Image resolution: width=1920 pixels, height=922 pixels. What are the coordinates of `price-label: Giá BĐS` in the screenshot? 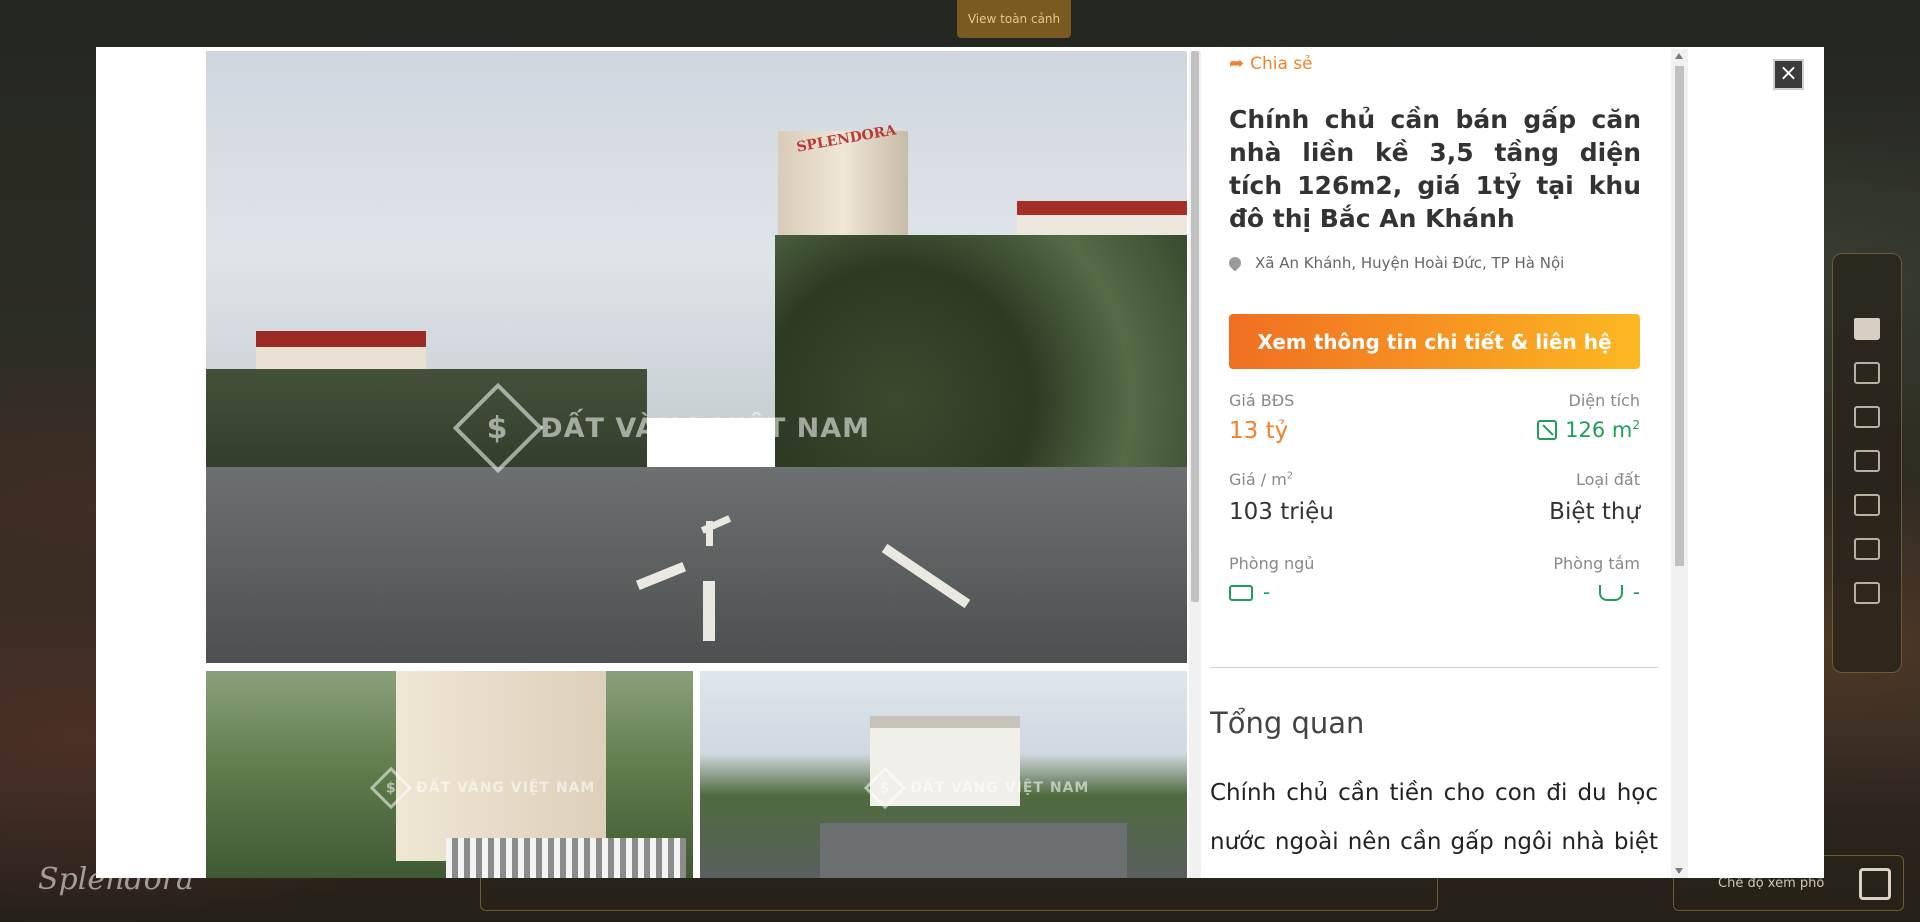 It's located at (1262, 400).